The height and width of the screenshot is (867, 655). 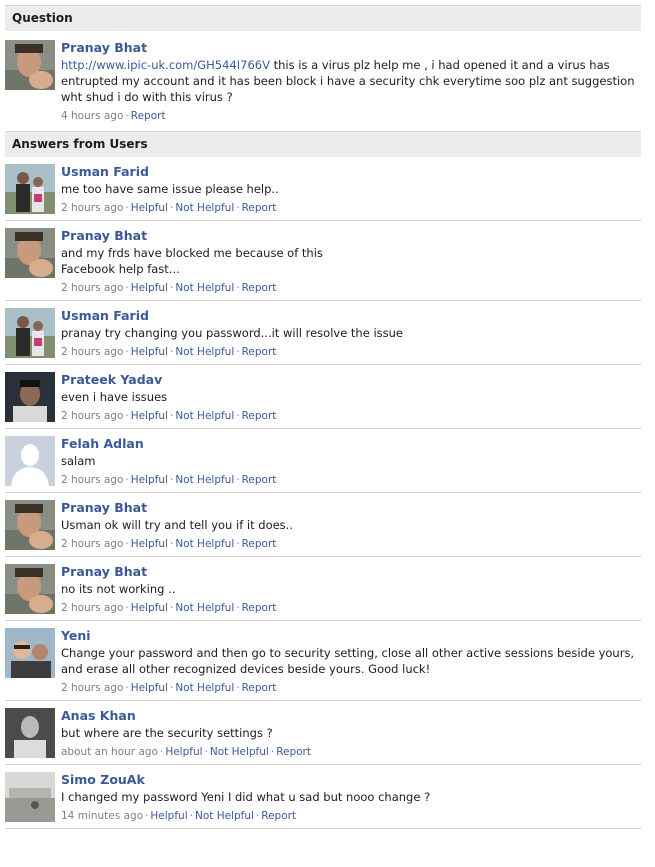 I want to click on answer-time: 14 minutes ago, so click(x=102, y=816).